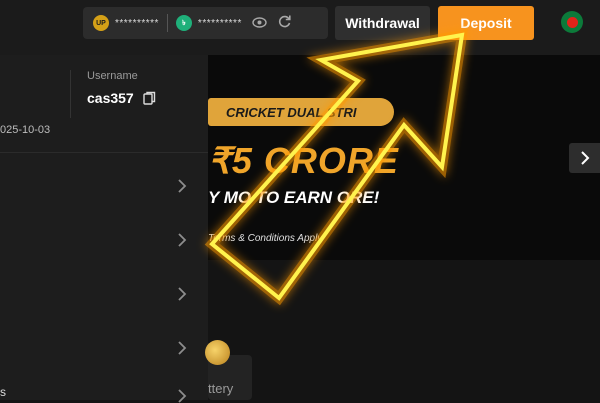 This screenshot has height=403, width=600. I want to click on wallet-divider, so click(167, 23).